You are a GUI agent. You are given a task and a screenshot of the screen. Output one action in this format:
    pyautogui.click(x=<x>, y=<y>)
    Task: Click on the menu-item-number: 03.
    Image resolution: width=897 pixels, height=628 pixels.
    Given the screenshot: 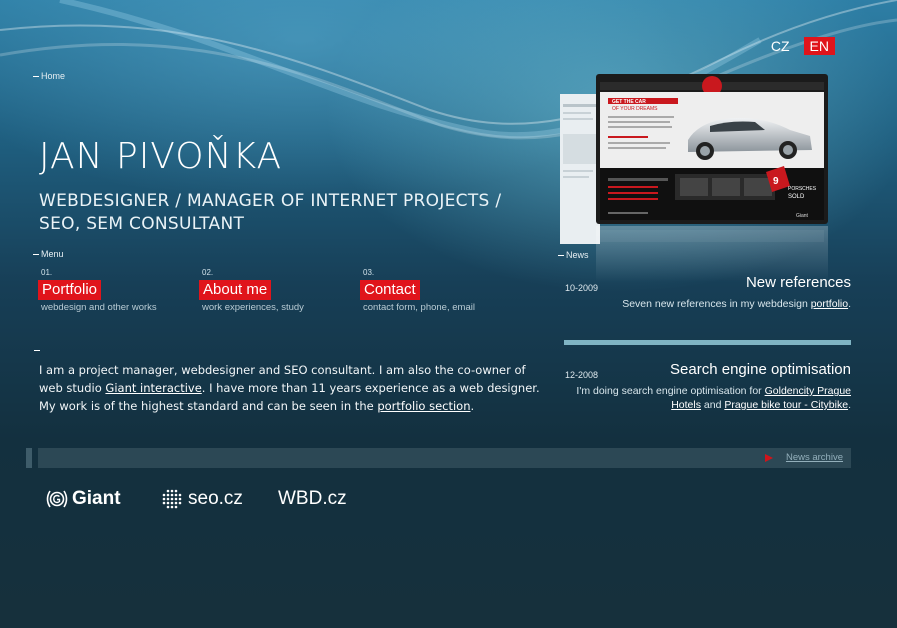 What is the action you would take?
    pyautogui.click(x=369, y=272)
    